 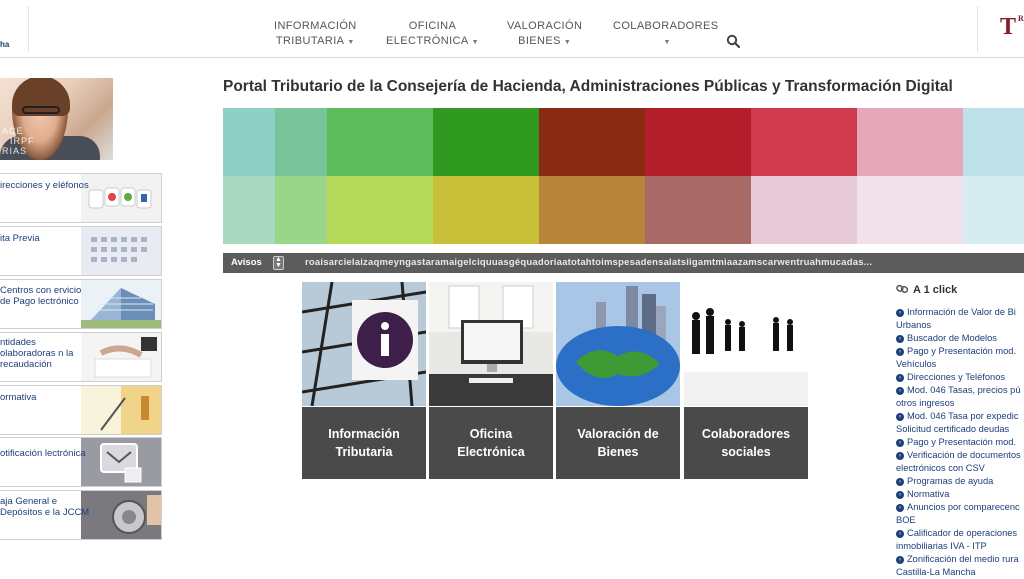 What do you see at coordinates (733, 41) in the screenshot?
I see `search-icon` at bounding box center [733, 41].